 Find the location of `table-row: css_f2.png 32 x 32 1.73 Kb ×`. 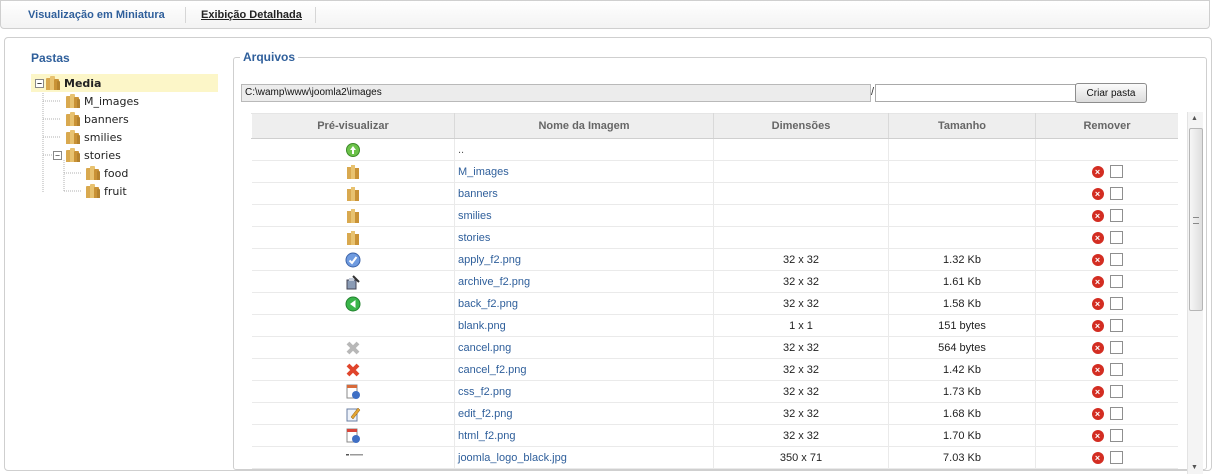

table-row: css_f2.png 32 x 32 1.73 Kb × is located at coordinates (714, 391).